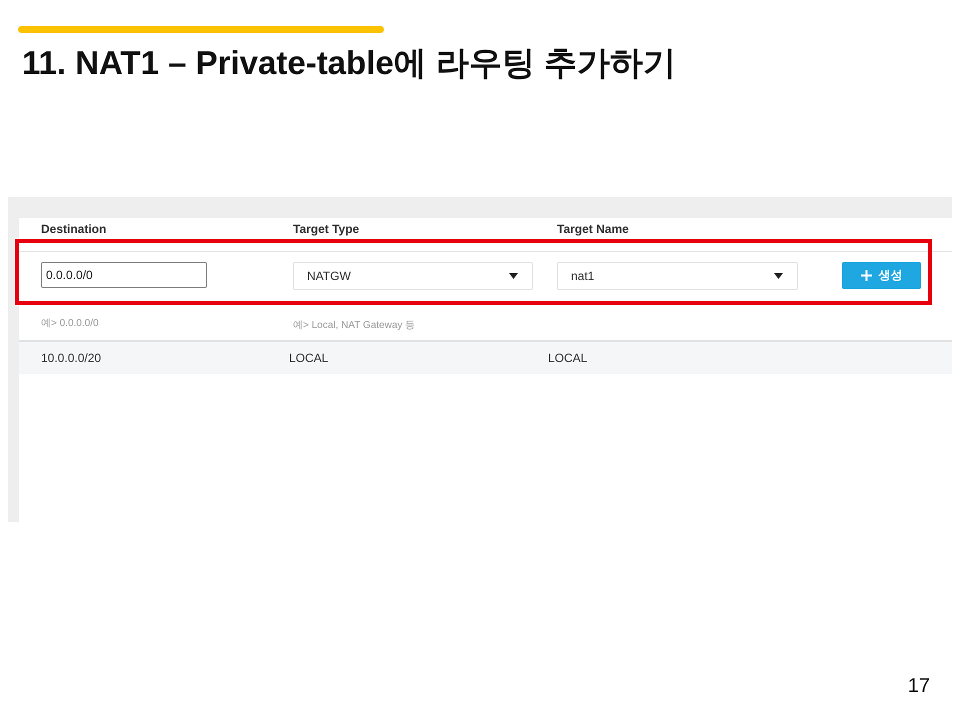  Describe the element at coordinates (677, 276) in the screenshot. I see `target-name-select: nat1` at that location.